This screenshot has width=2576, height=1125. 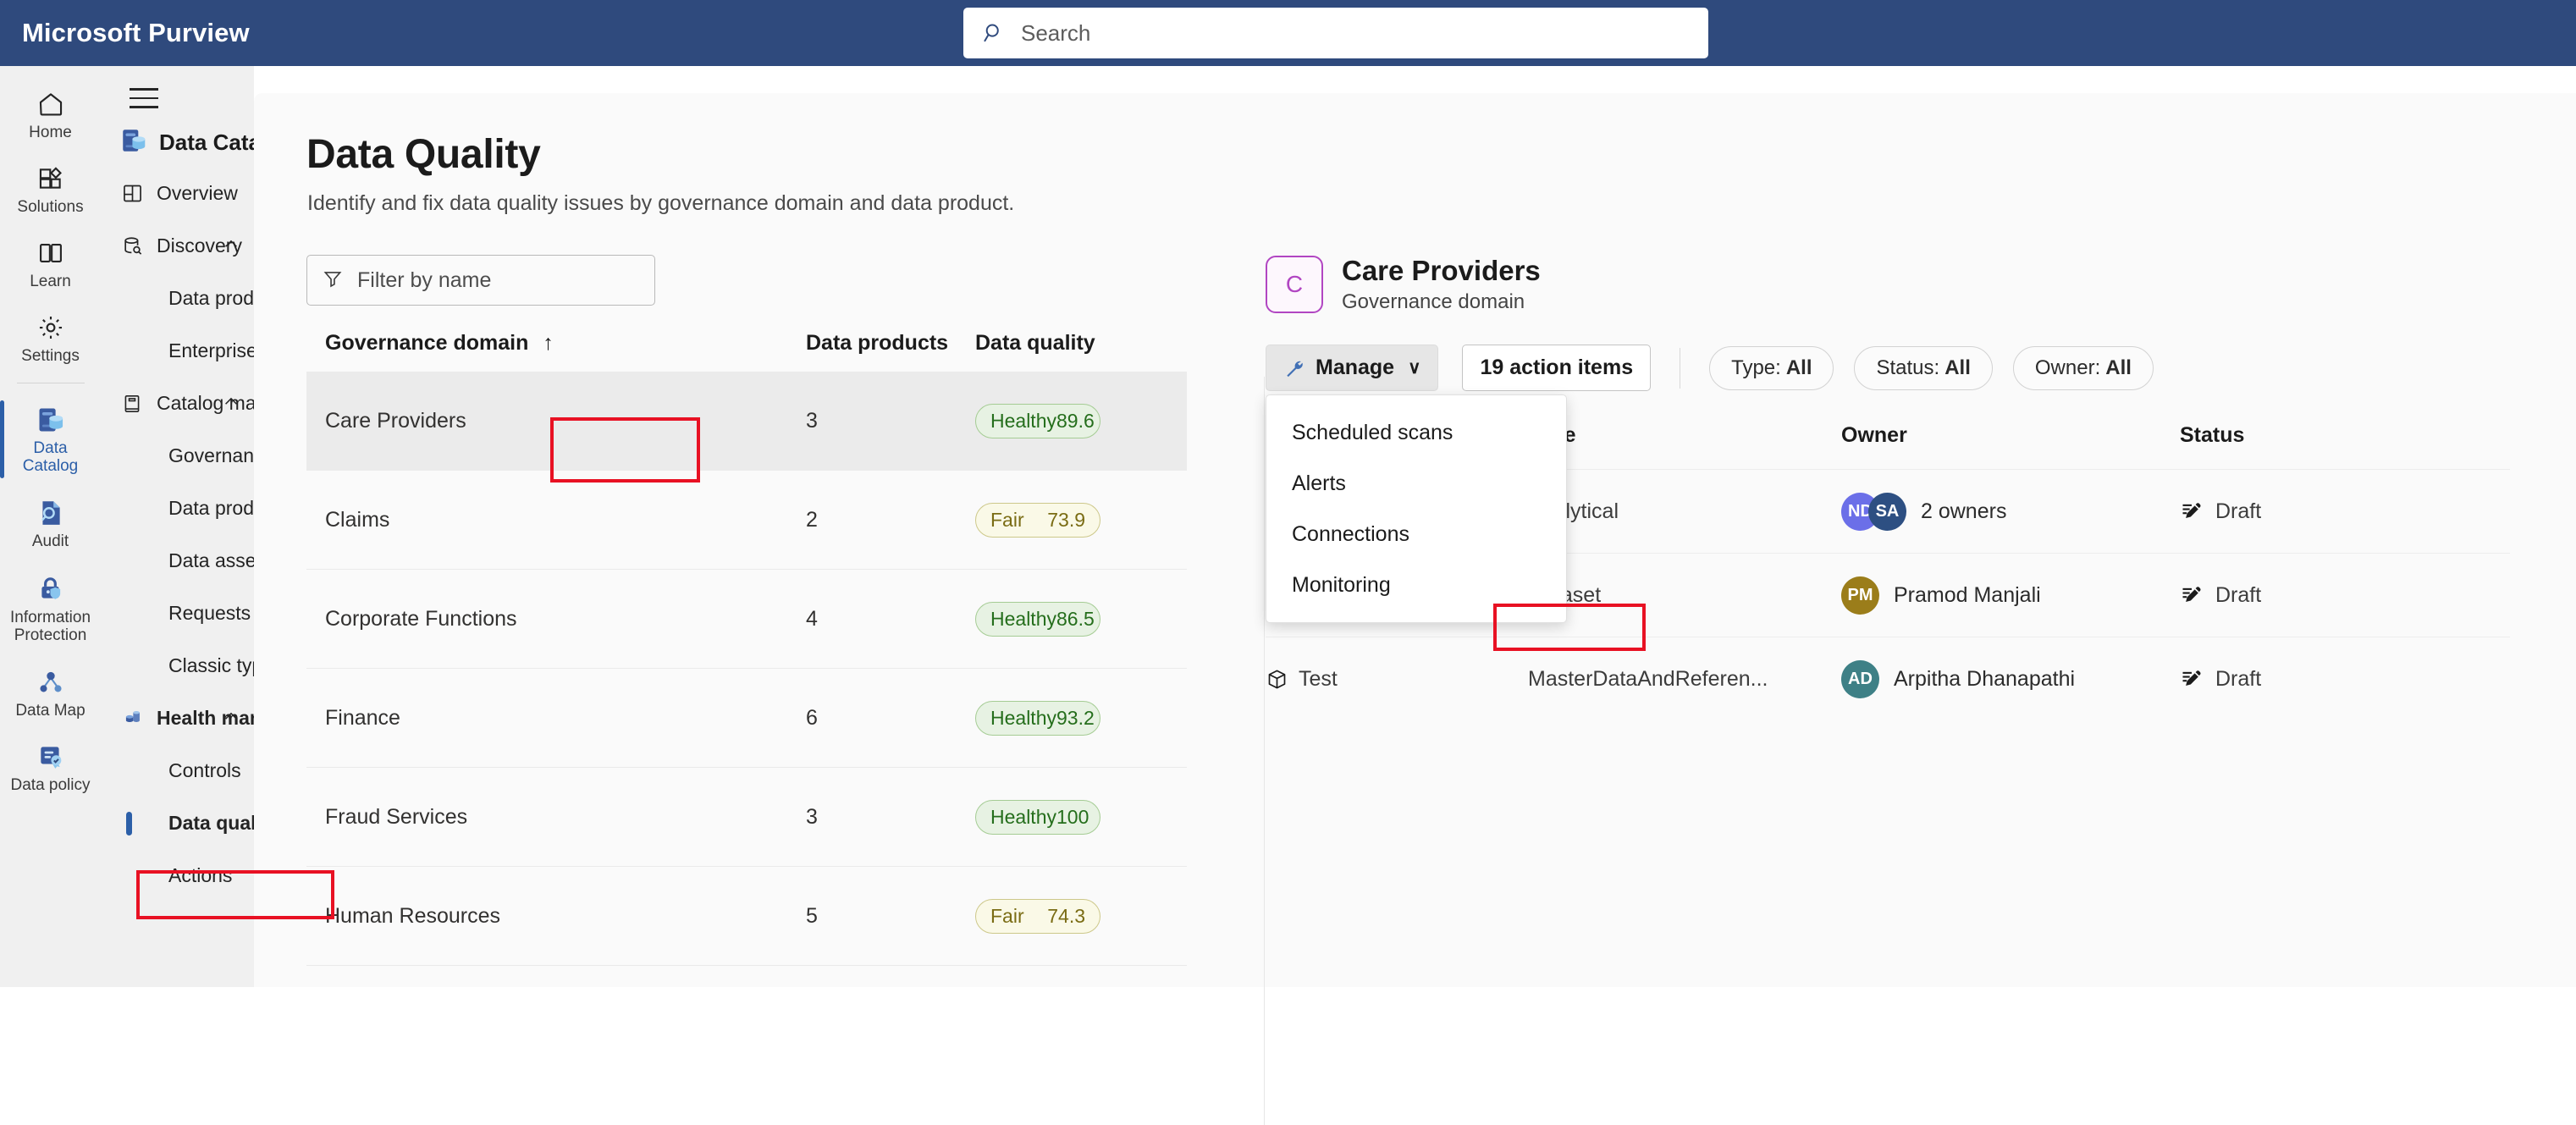 I want to click on table-row: Claims 2 Fair 73.9, so click(x=747, y=520).